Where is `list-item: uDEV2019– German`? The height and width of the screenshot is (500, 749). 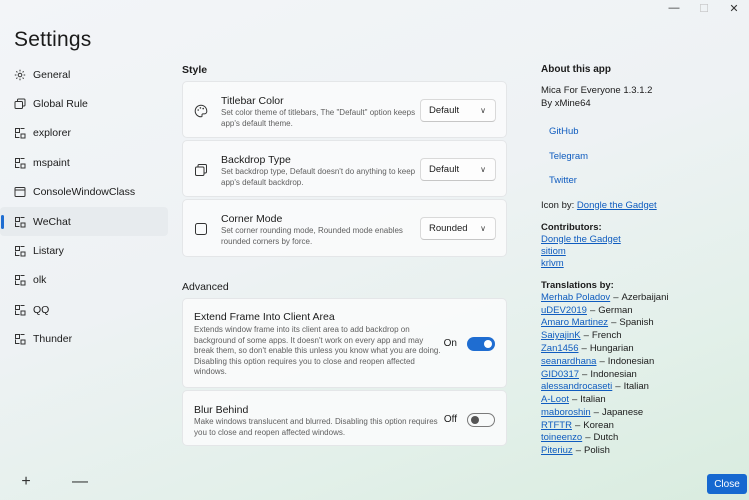
list-item: uDEV2019– German is located at coordinates (641, 311).